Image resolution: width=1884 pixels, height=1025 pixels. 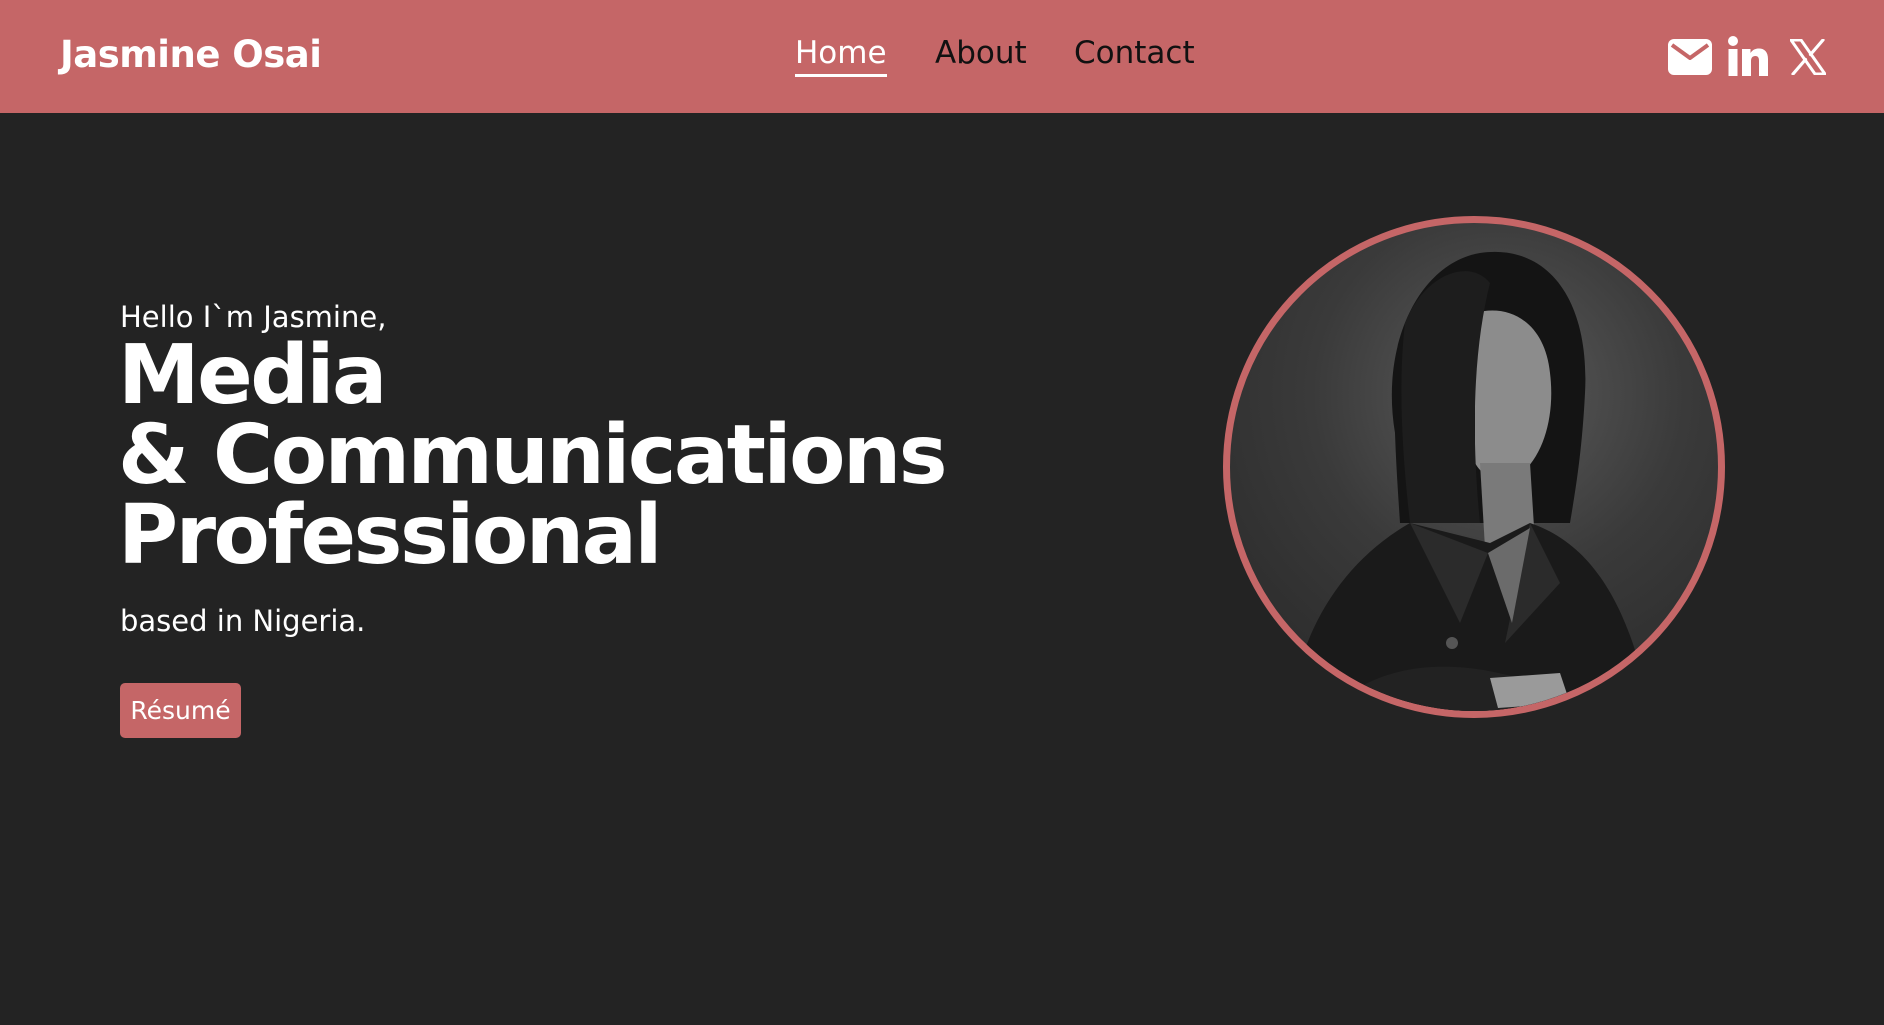 I want to click on profile-photo, so click(x=1474, y=467).